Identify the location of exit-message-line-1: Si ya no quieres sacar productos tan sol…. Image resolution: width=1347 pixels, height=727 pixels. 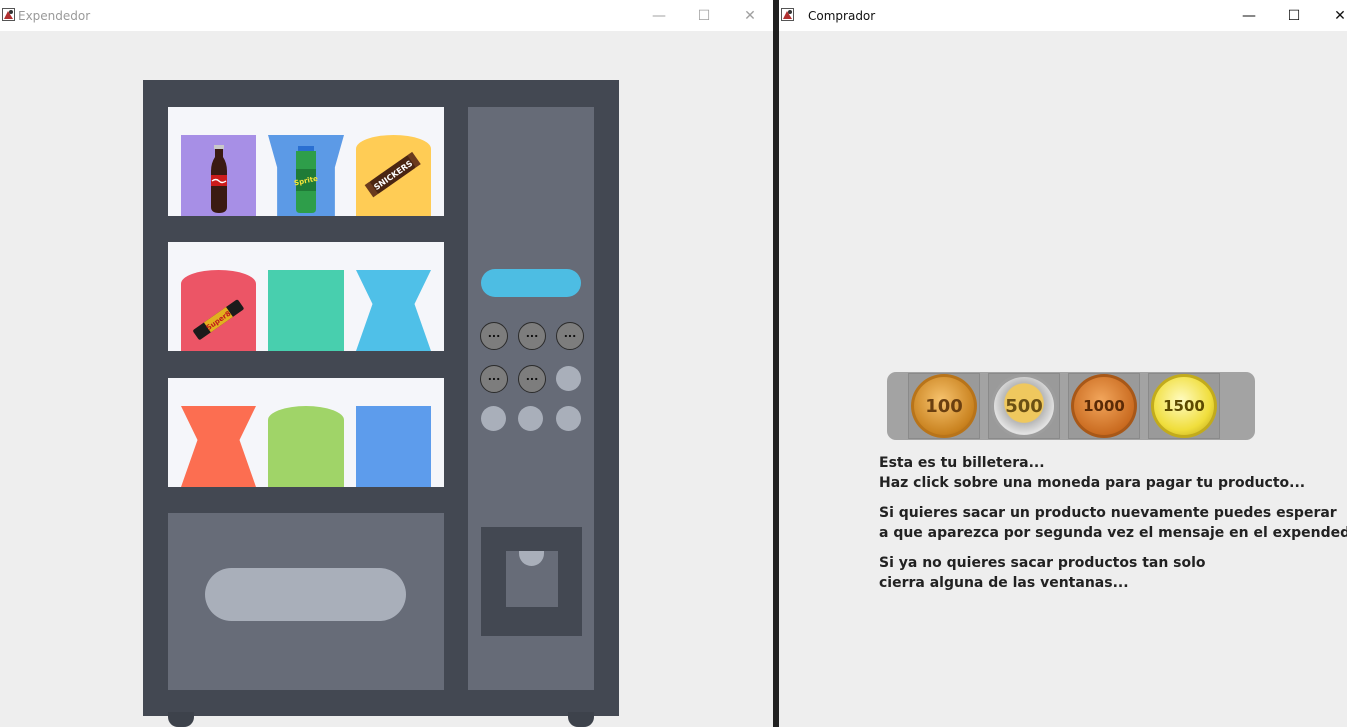
(1042, 563).